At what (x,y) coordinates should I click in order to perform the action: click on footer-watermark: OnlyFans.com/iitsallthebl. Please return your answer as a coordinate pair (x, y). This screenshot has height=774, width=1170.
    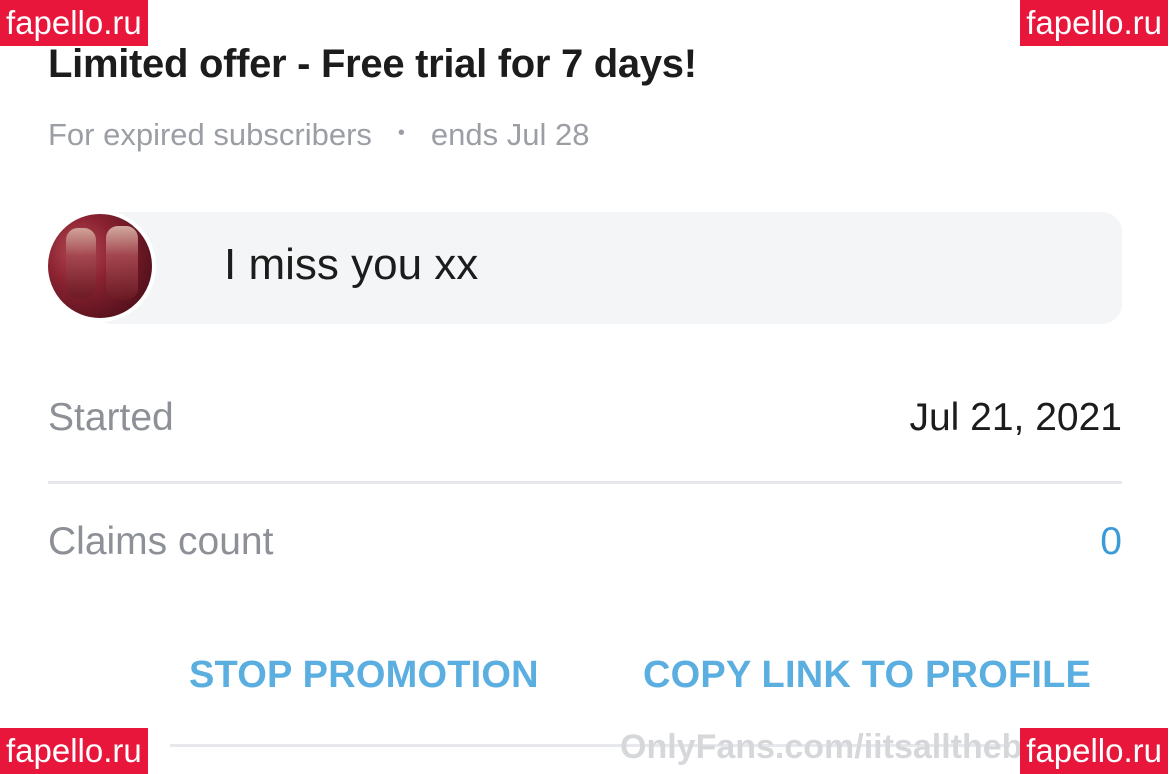
    Looking at the image, I should click on (826, 747).